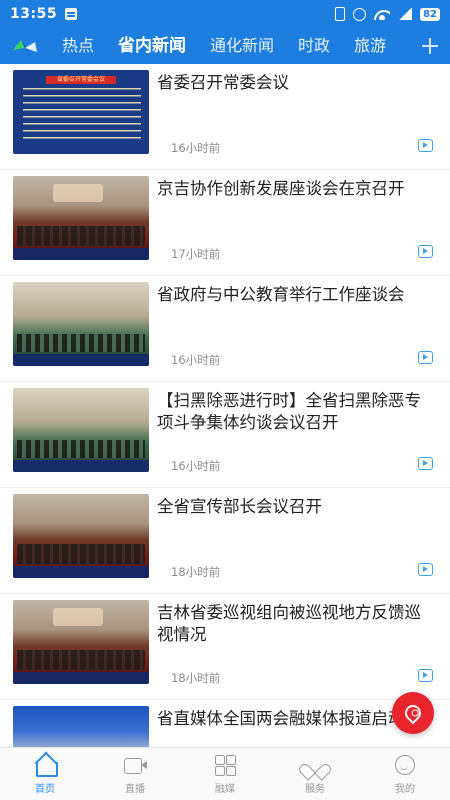  What do you see at coordinates (34, 14) in the screenshot?
I see `status-time: 13:55` at bounding box center [34, 14].